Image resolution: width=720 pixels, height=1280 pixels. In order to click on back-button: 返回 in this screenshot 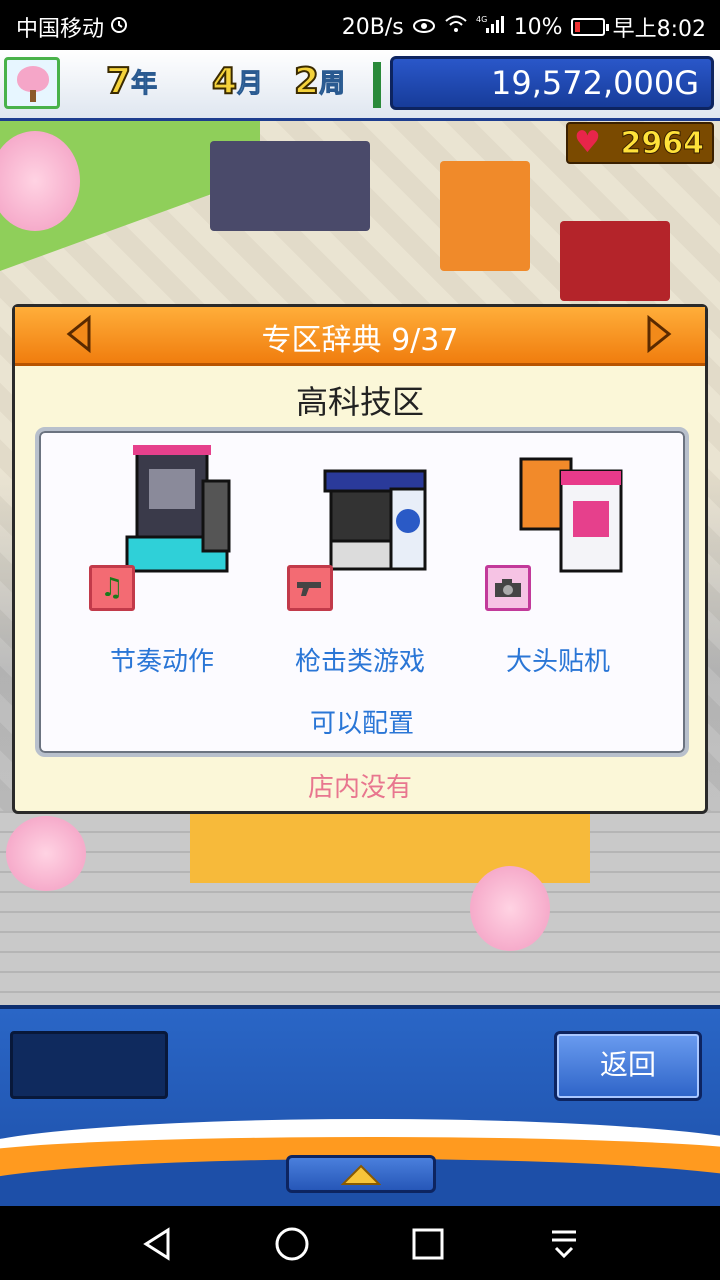, I will do `click(628, 1066)`.